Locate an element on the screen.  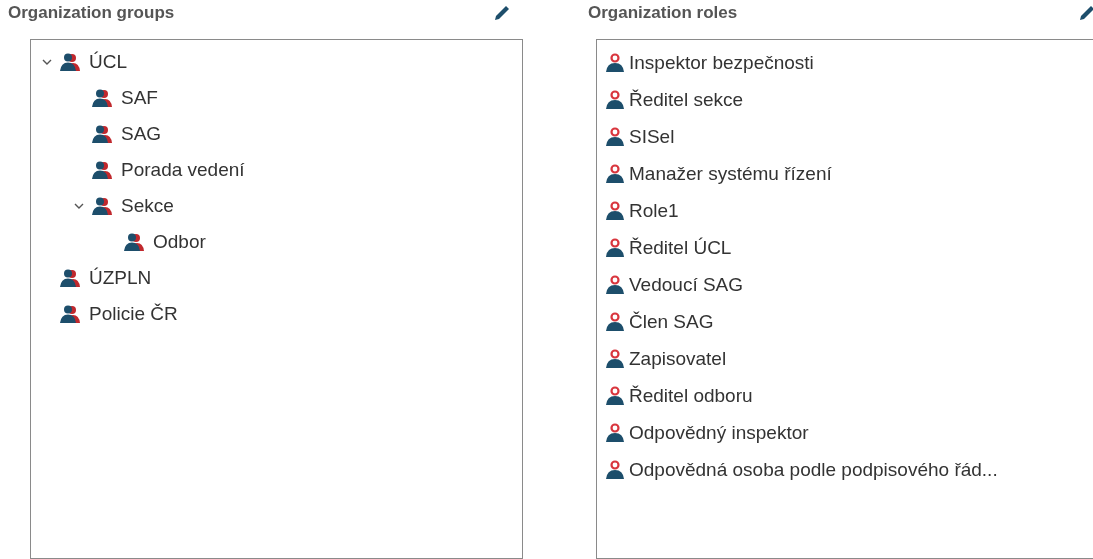
role-item: Ředitel ÚCL is located at coordinates (680, 247).